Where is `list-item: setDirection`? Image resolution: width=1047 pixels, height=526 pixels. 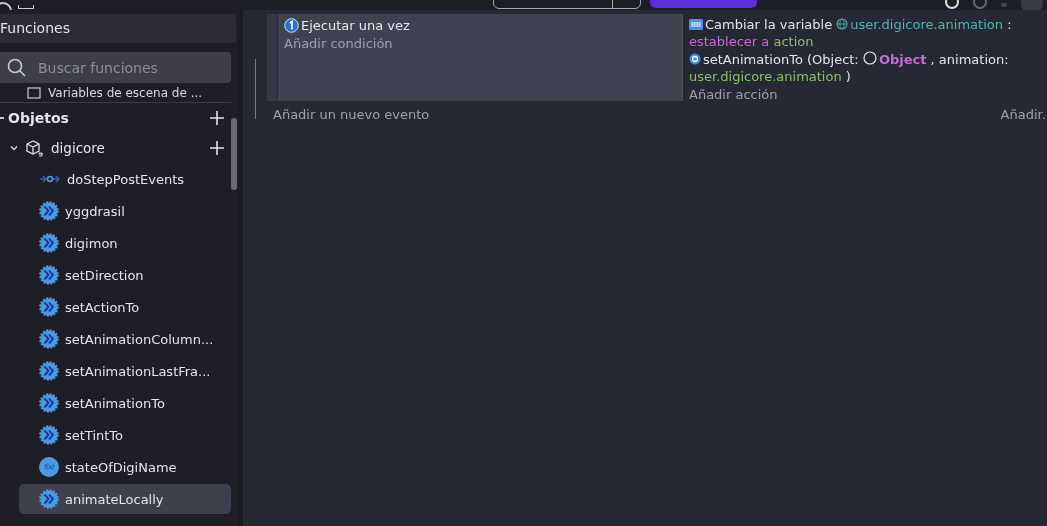
list-item: setDirection is located at coordinates (125, 275).